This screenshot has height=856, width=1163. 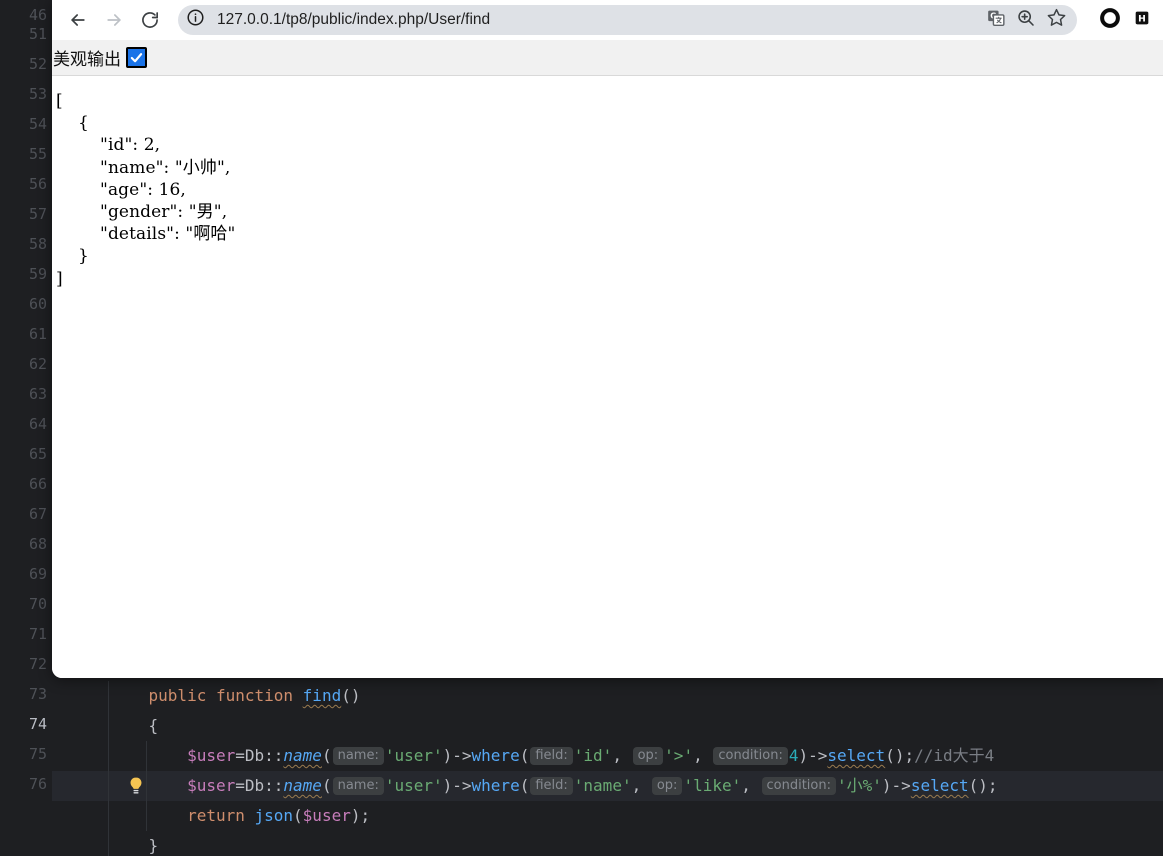 What do you see at coordinates (37, 334) in the screenshot?
I see `line-number: 61` at bounding box center [37, 334].